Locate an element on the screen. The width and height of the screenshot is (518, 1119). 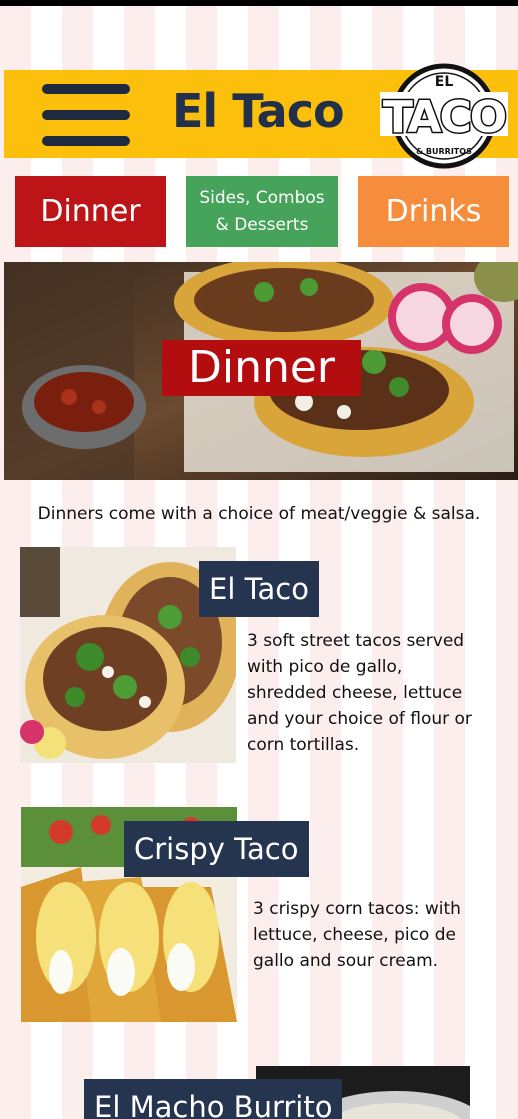
status-bar is located at coordinates (259, 3).